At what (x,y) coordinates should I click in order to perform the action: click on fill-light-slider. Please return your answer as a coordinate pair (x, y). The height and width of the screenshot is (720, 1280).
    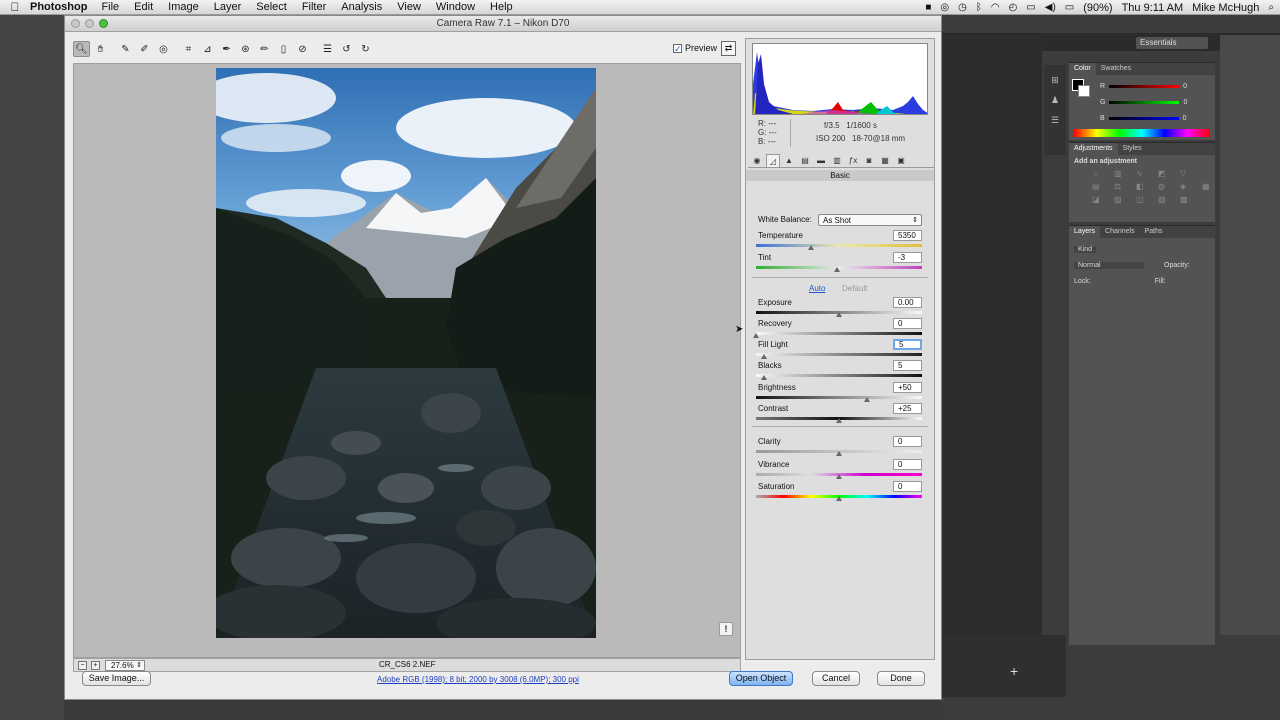
    Looking at the image, I should click on (839, 354).